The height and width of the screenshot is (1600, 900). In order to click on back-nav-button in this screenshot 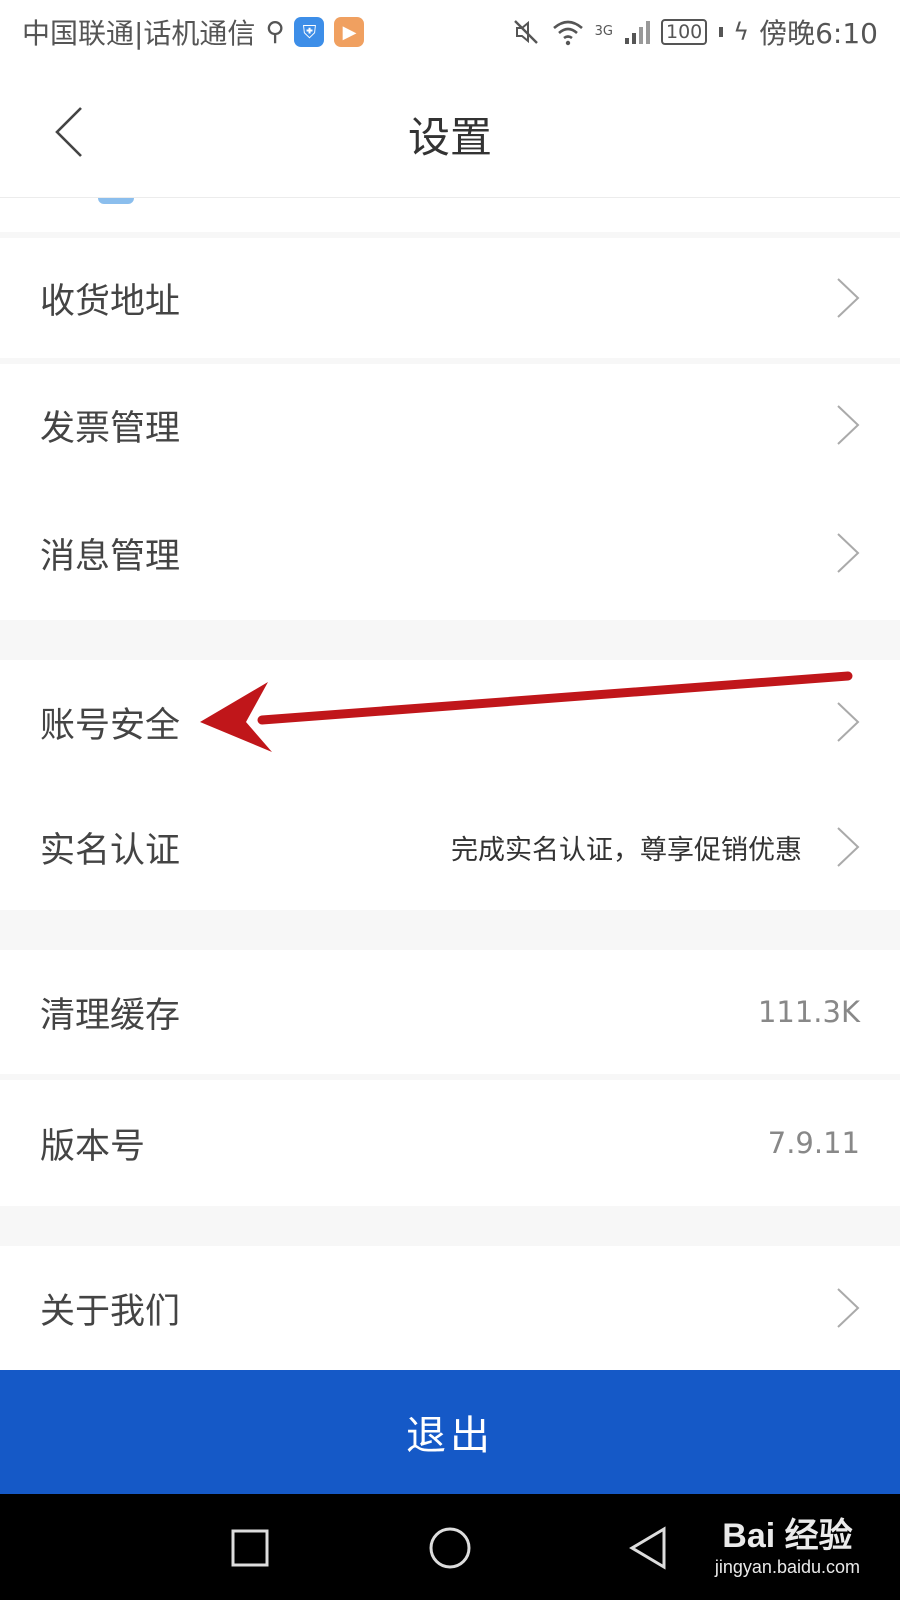, I will do `click(648, 1548)`.